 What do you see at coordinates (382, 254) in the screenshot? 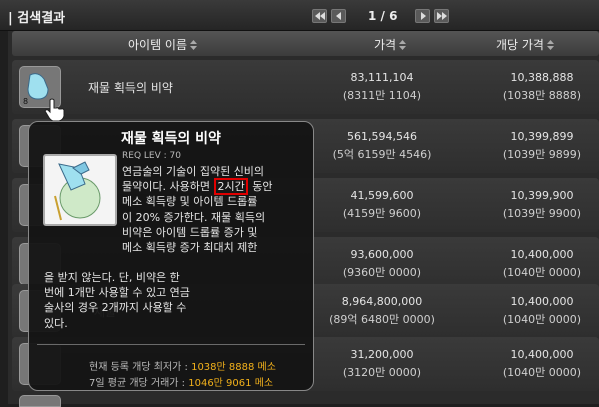
I see `price-value: 93,600,000` at bounding box center [382, 254].